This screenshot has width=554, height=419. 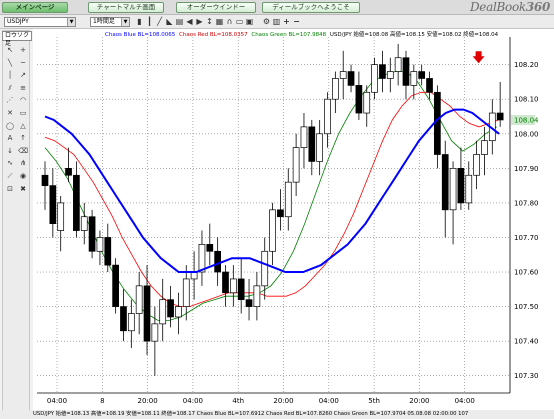 I want to click on bar-chart-icon: ┃, so click(x=149, y=22).